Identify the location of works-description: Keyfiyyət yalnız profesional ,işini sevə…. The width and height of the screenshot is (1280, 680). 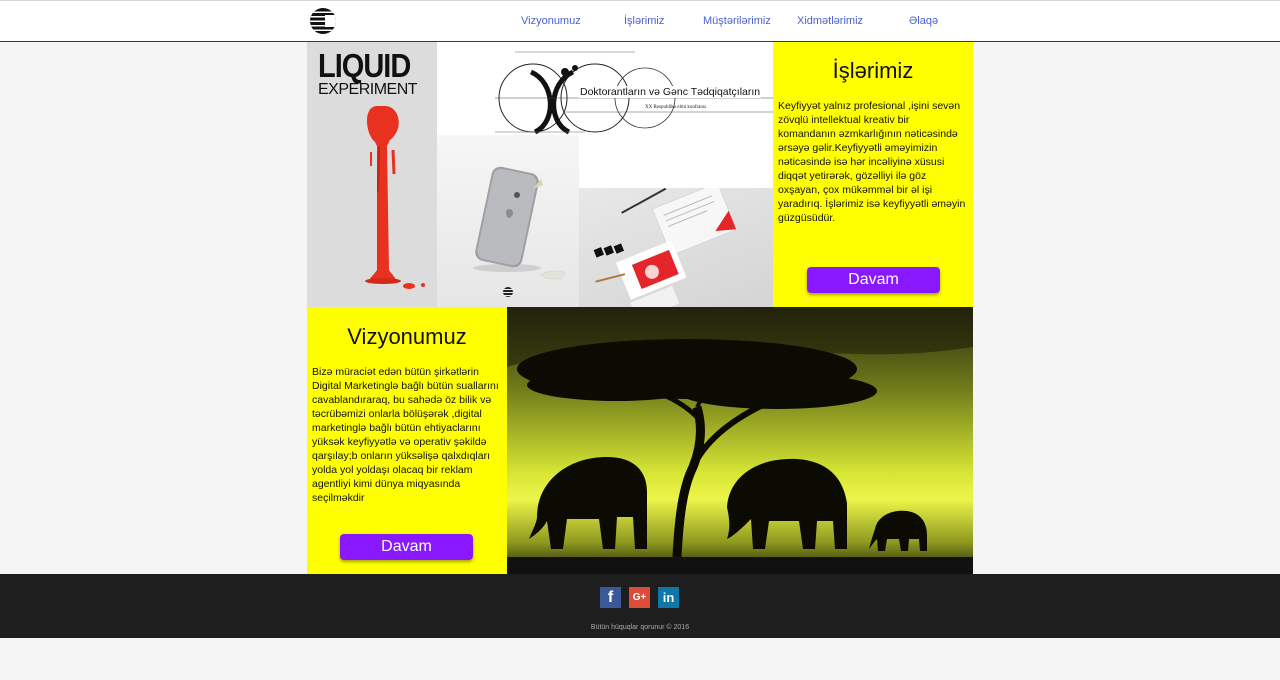
(872, 162).